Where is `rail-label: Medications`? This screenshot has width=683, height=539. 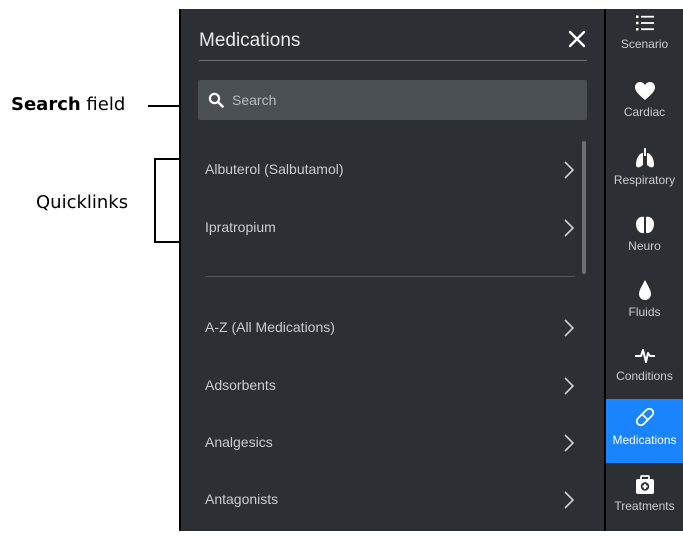 rail-label: Medications is located at coordinates (644, 440).